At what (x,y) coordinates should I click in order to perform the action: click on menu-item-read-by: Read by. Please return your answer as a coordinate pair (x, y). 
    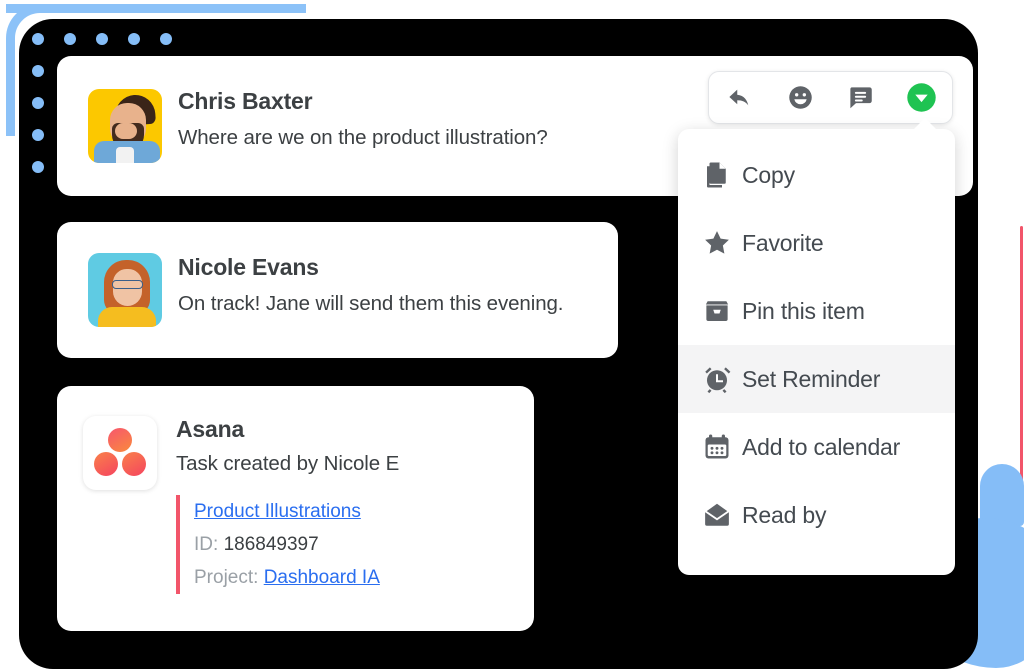
    Looking at the image, I should click on (816, 515).